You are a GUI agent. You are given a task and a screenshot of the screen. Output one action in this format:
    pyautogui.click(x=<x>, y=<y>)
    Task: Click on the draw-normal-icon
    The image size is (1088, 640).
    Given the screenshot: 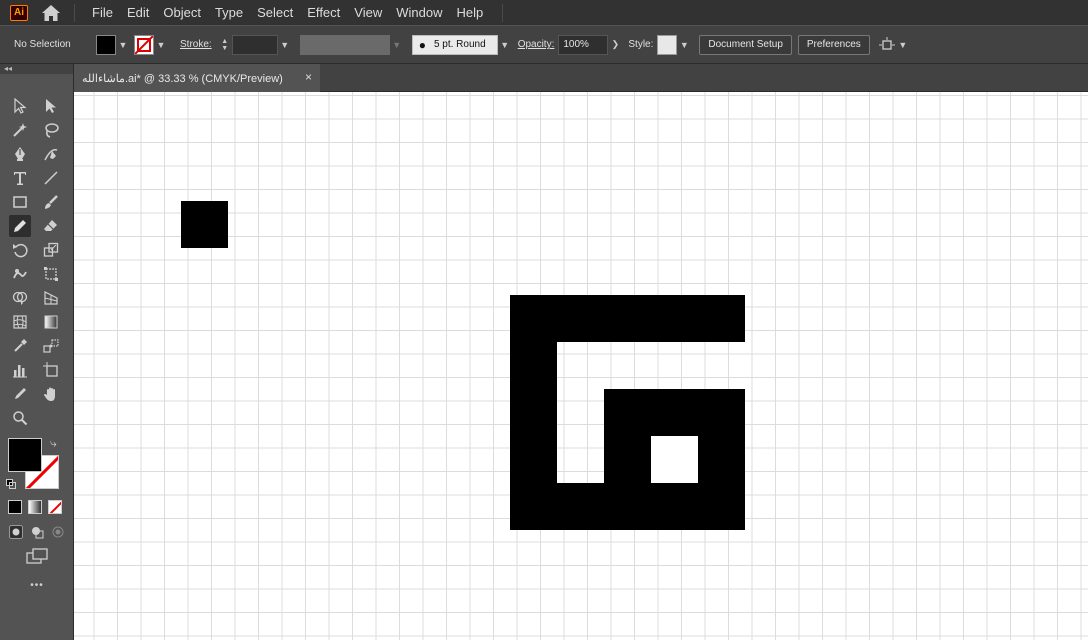 What is the action you would take?
    pyautogui.click(x=16, y=532)
    